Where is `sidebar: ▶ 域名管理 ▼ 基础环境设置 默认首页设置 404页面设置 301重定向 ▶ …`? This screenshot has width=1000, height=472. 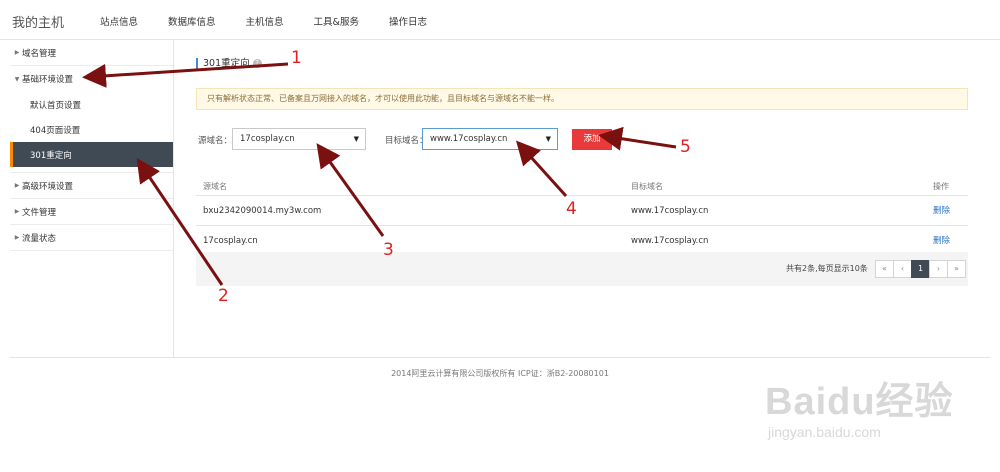 sidebar: ▶ 域名管理 ▼ 基础环境设置 默认首页设置 404页面设置 301重定向 ▶ … is located at coordinates (92, 198).